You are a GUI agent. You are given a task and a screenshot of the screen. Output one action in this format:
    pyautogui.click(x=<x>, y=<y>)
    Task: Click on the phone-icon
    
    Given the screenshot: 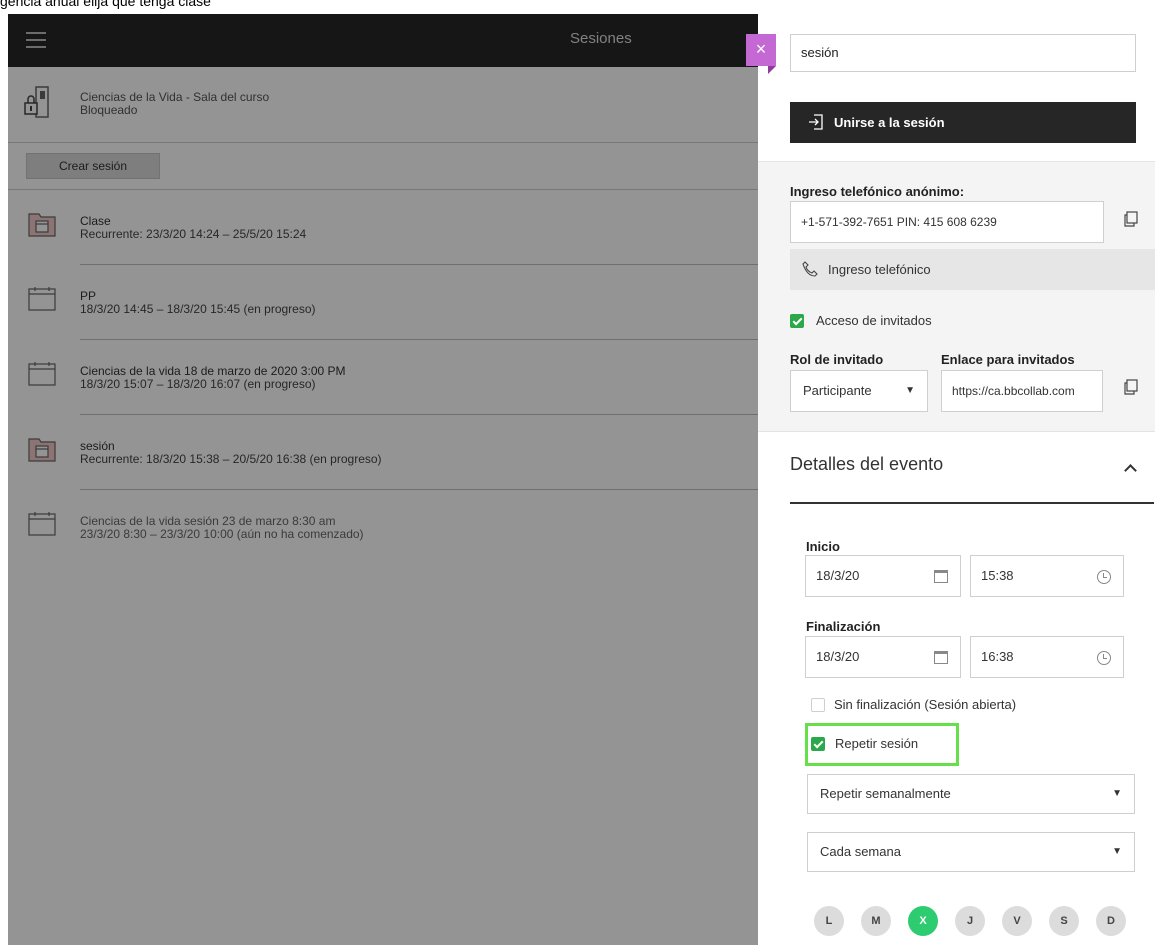 What is the action you would take?
    pyautogui.click(x=810, y=269)
    